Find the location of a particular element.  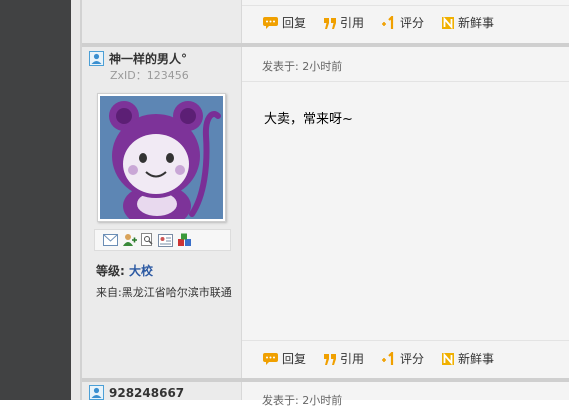

from-label: 来自: is located at coordinates (109, 292).